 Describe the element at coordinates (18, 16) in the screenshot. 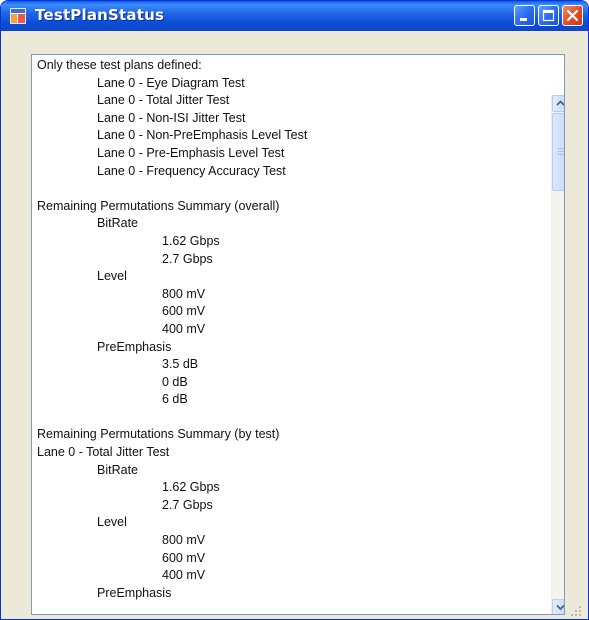

I see `application-icon` at that location.